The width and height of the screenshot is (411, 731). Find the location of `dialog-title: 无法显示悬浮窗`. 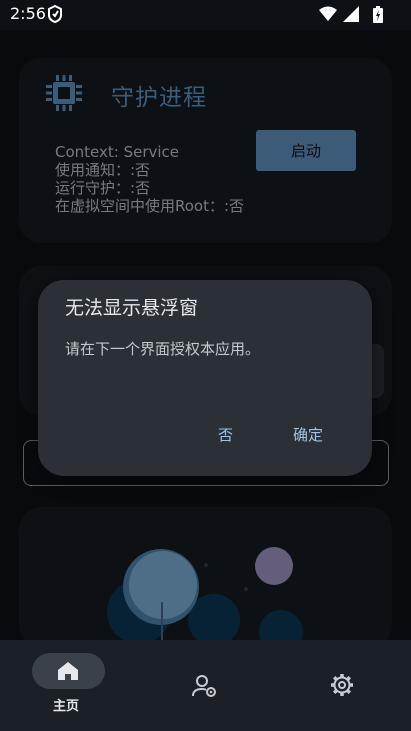

dialog-title: 无法显示悬浮窗 is located at coordinates (132, 308).